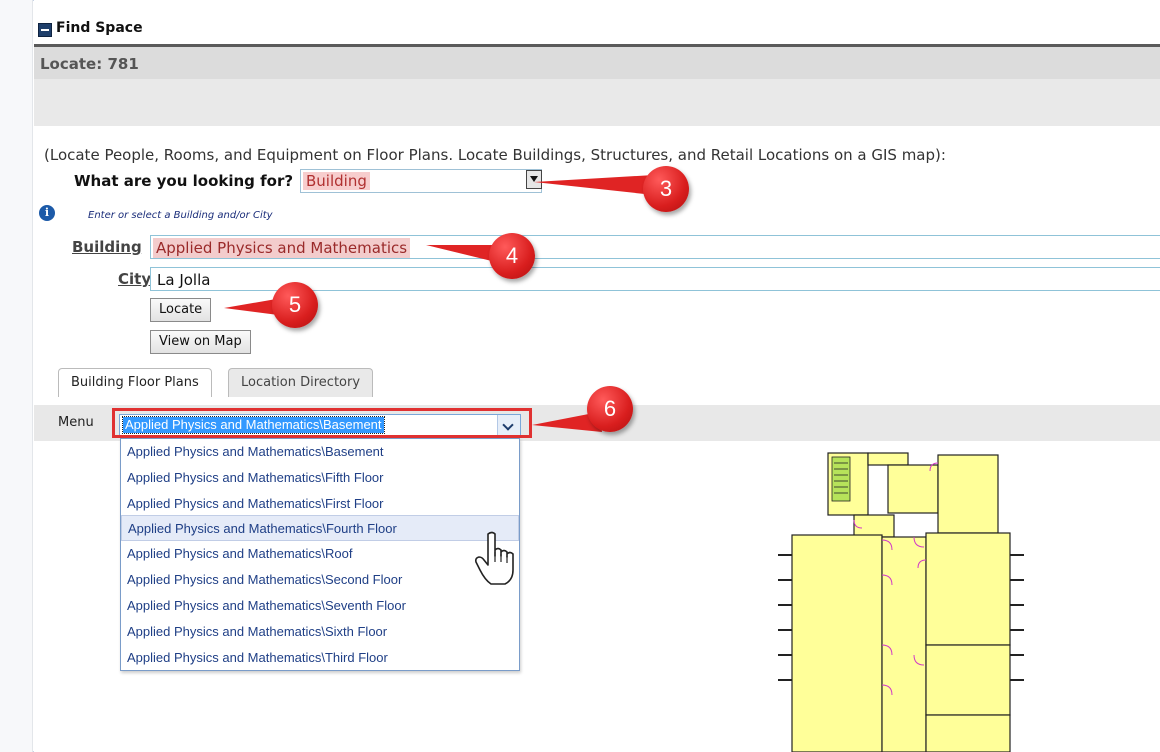 This screenshot has width=1160, height=752. What do you see at coordinates (494, 558) in the screenshot?
I see `hand-cursor-icon` at bounding box center [494, 558].